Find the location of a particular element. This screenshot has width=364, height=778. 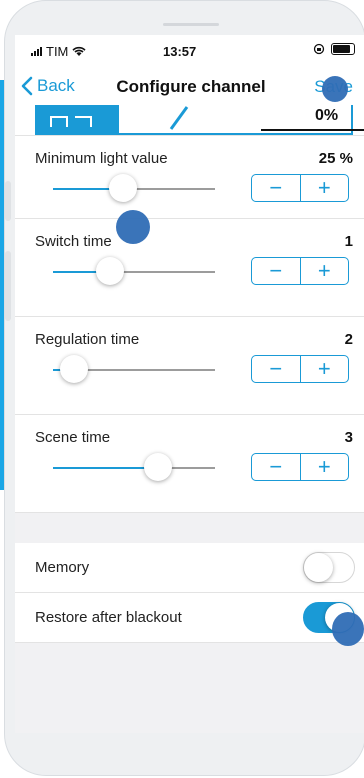

navigation-bar: Back Configure channel Save is located at coordinates (189, 86).